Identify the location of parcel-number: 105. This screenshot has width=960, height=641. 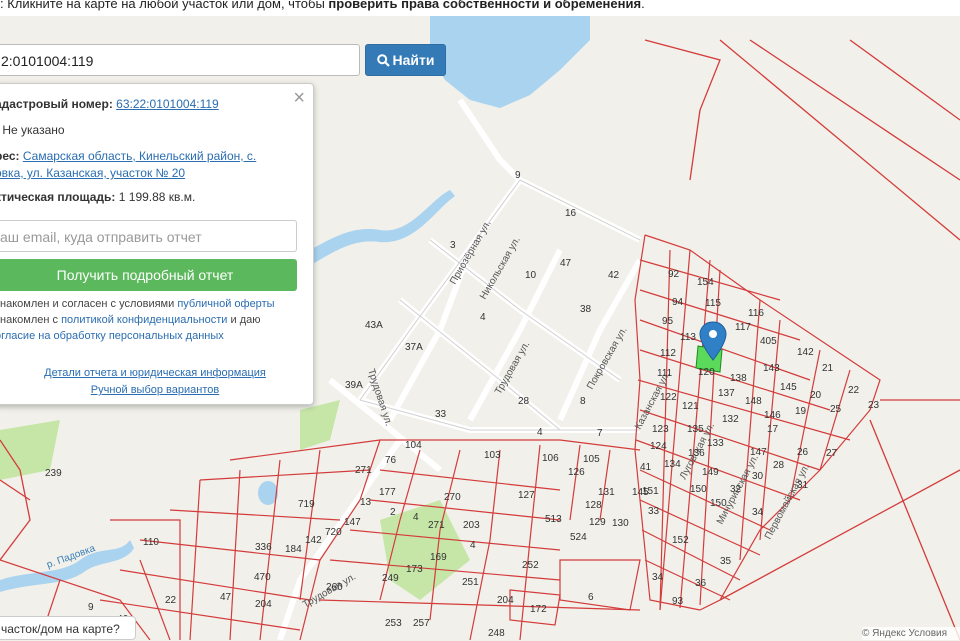
(591, 459).